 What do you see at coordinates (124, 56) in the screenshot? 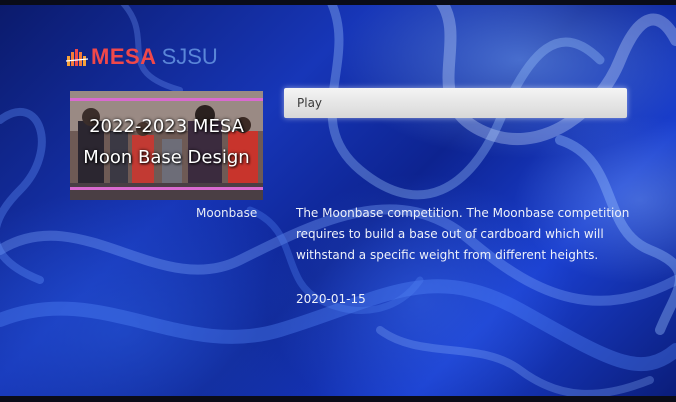
I see `logo-text-mesa: MESA` at bounding box center [124, 56].